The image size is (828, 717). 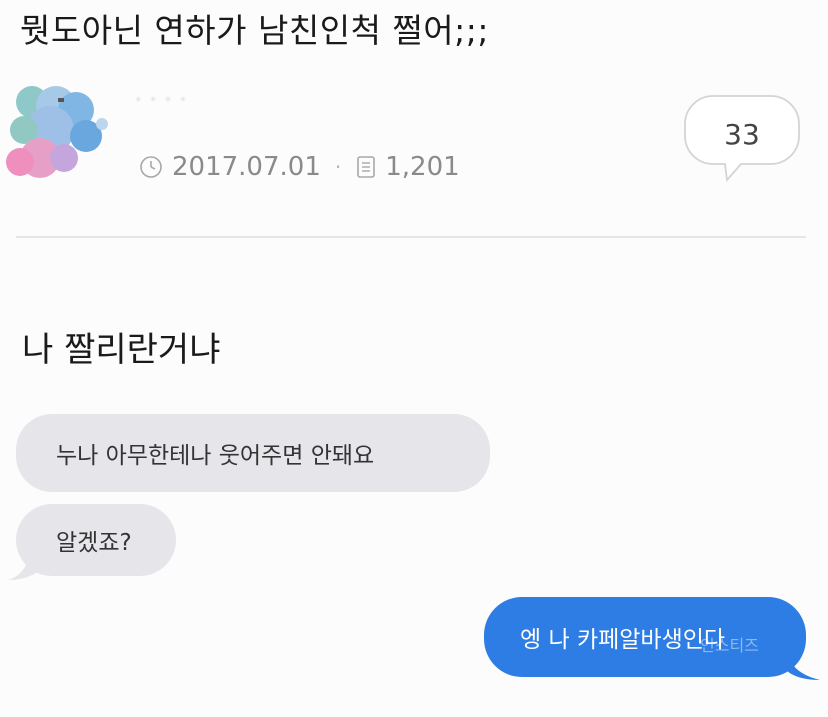 What do you see at coordinates (64, 135) in the screenshot?
I see `avatar` at bounding box center [64, 135].